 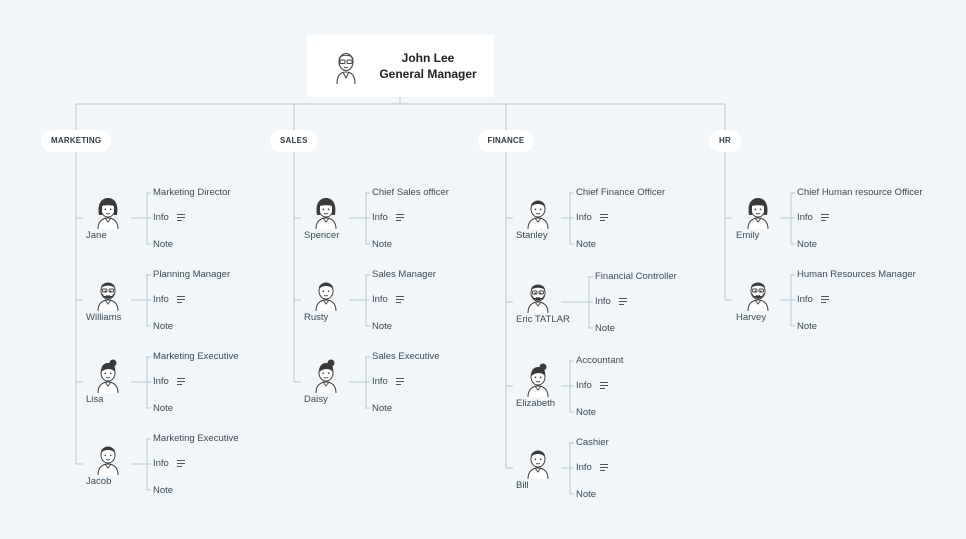 What do you see at coordinates (316, 399) in the screenshot?
I see `person-name: Daisy` at bounding box center [316, 399].